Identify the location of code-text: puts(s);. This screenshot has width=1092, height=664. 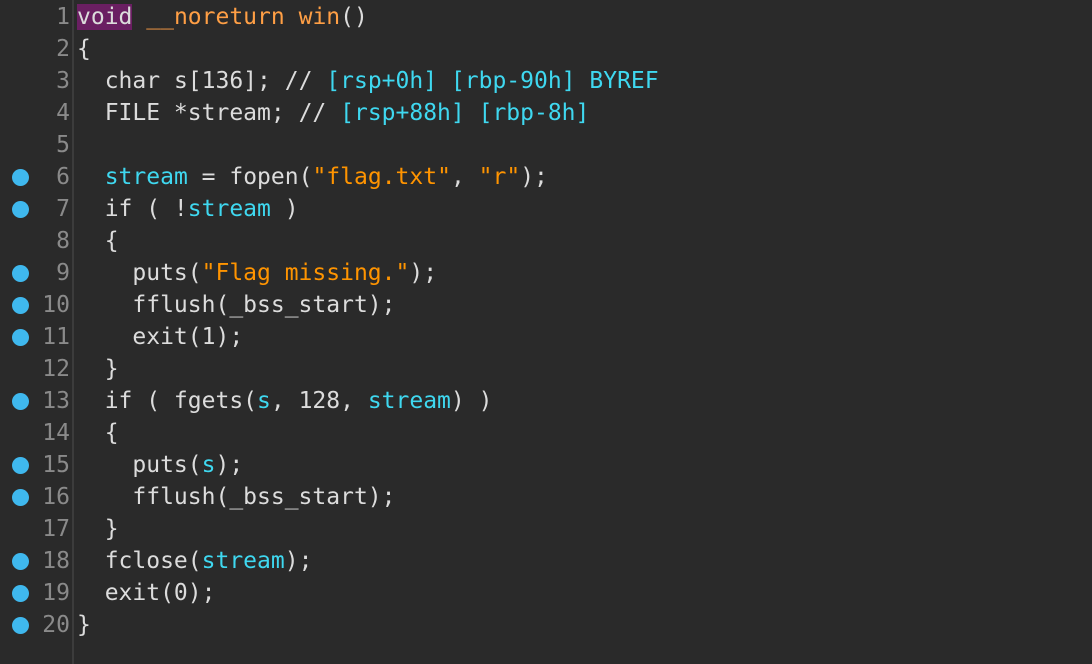
(160, 465).